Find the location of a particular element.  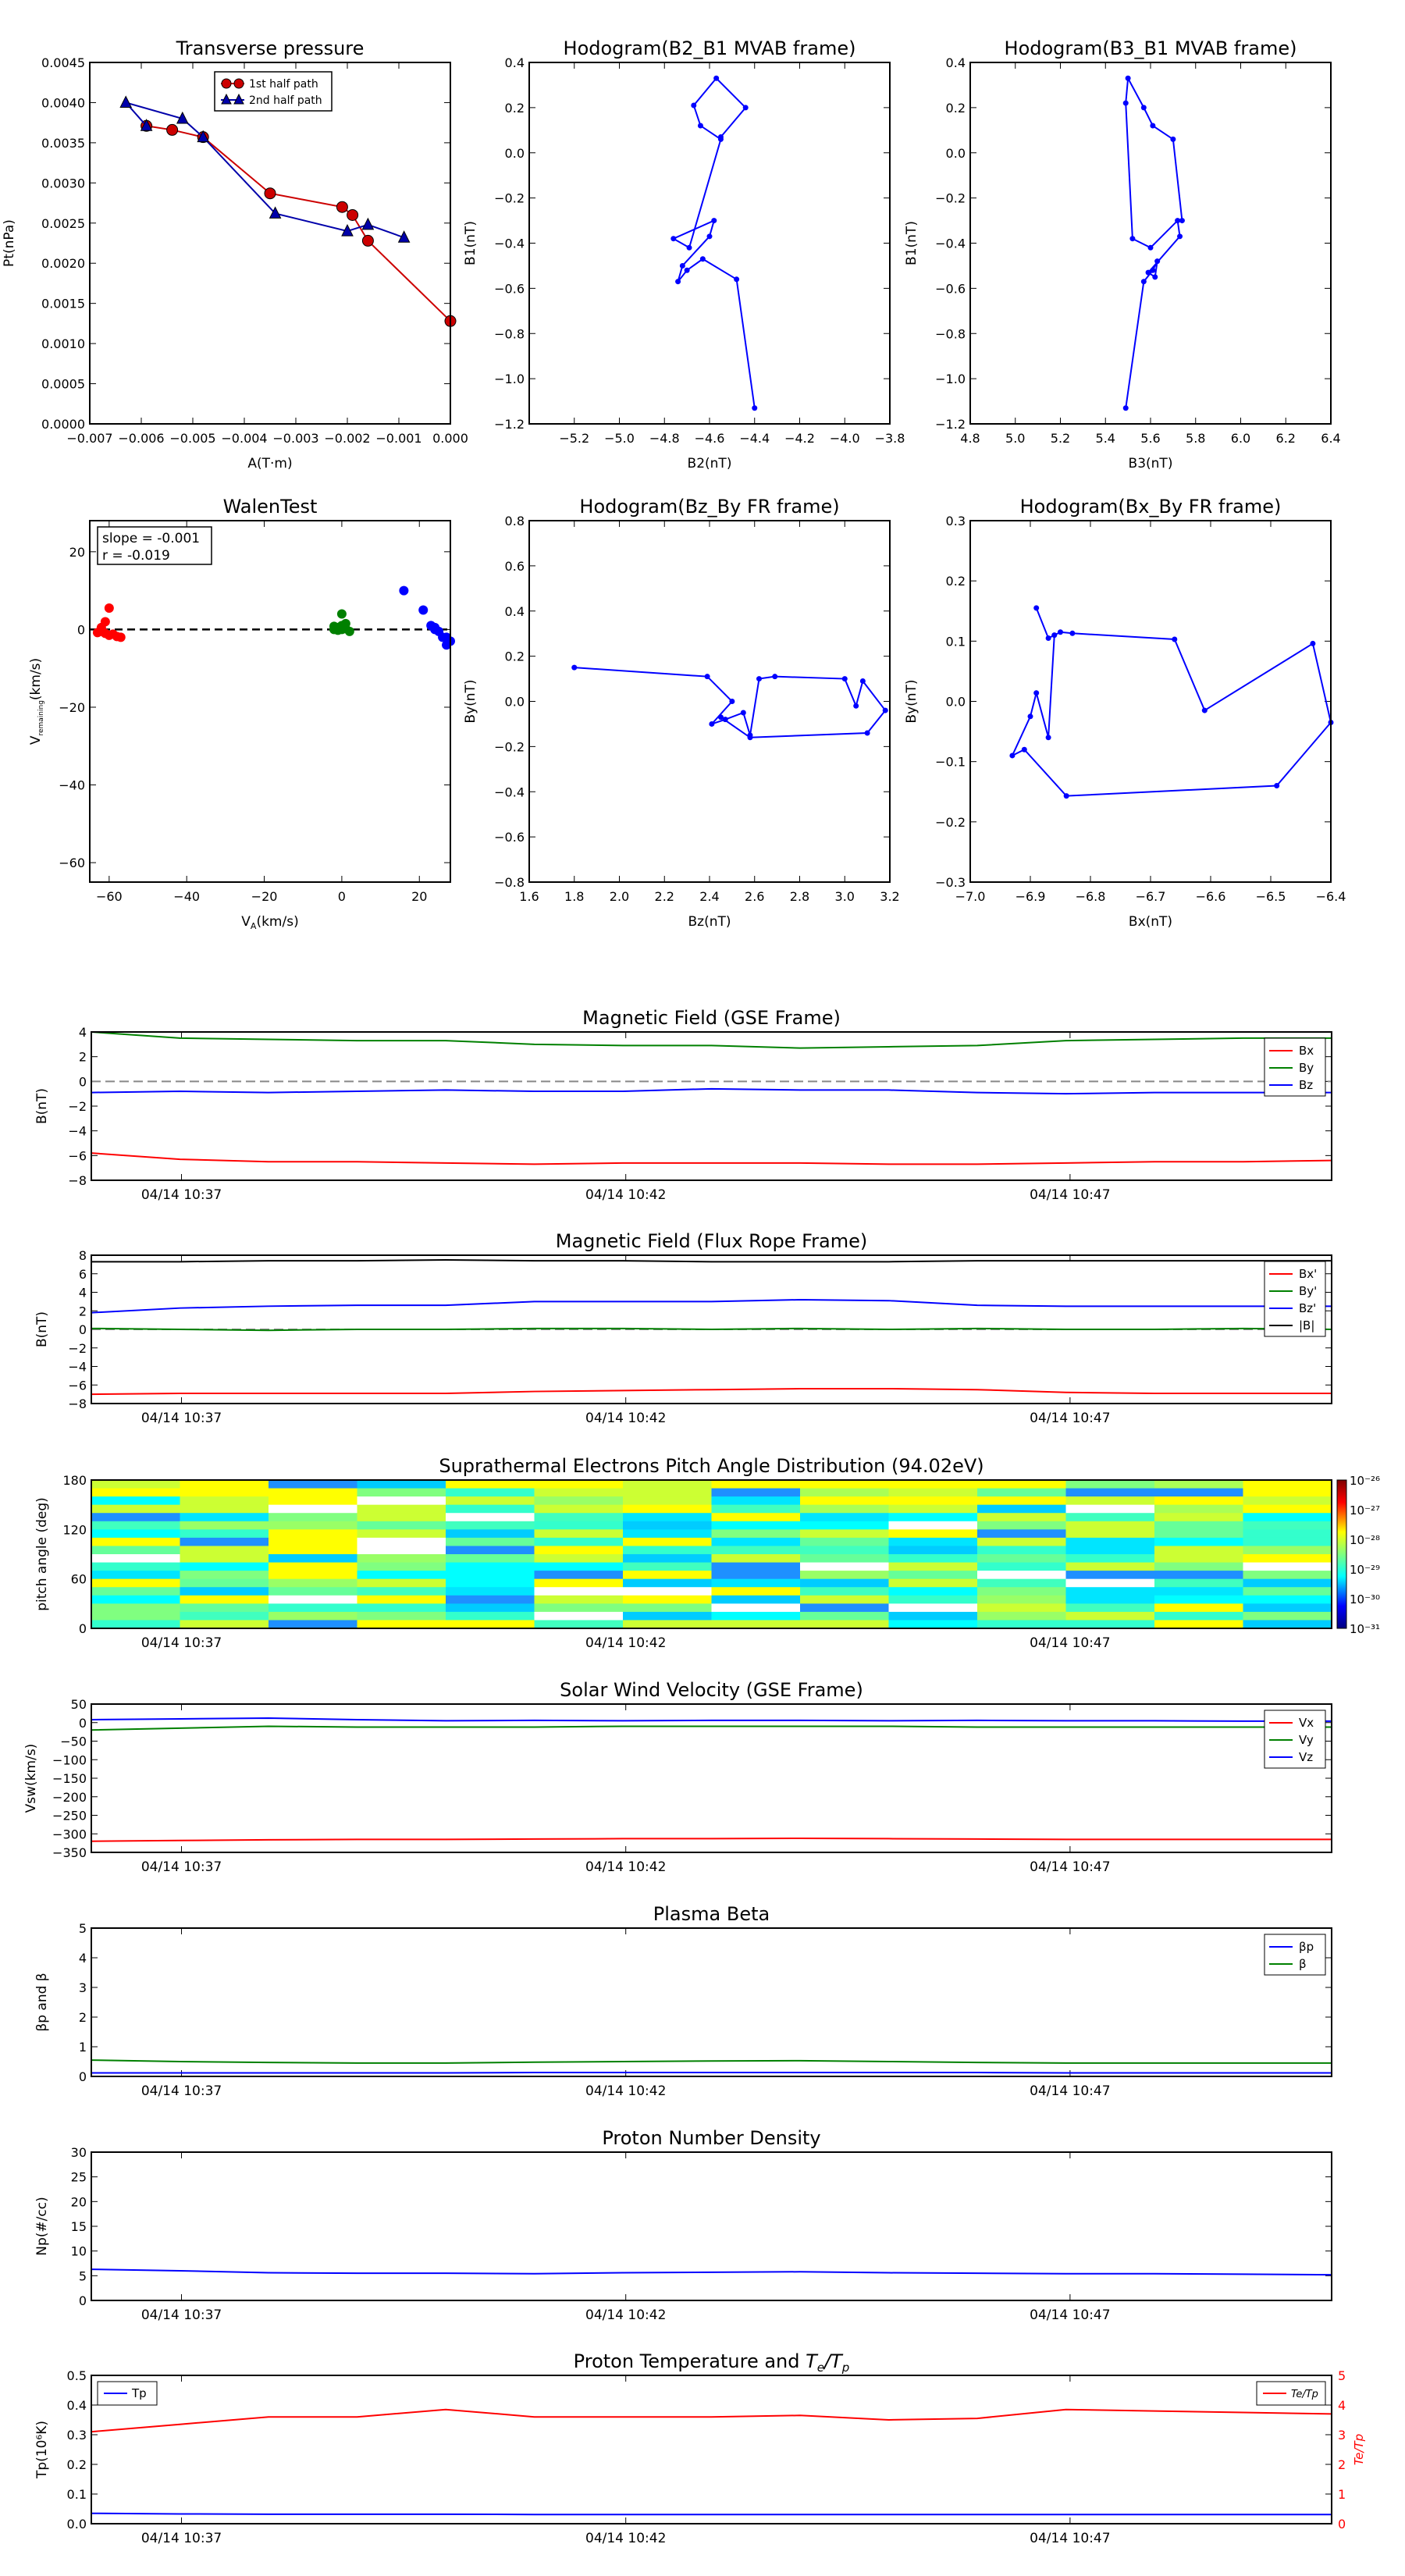

y-tick-label: −4 is located at coordinates (77, 1131).